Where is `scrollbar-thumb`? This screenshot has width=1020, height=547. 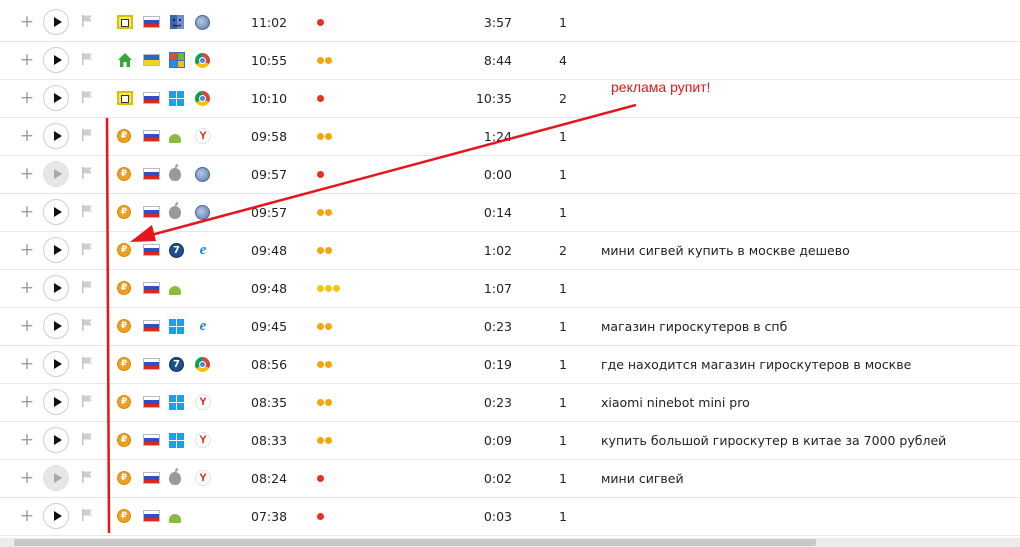
scrollbar-thumb is located at coordinates (415, 542).